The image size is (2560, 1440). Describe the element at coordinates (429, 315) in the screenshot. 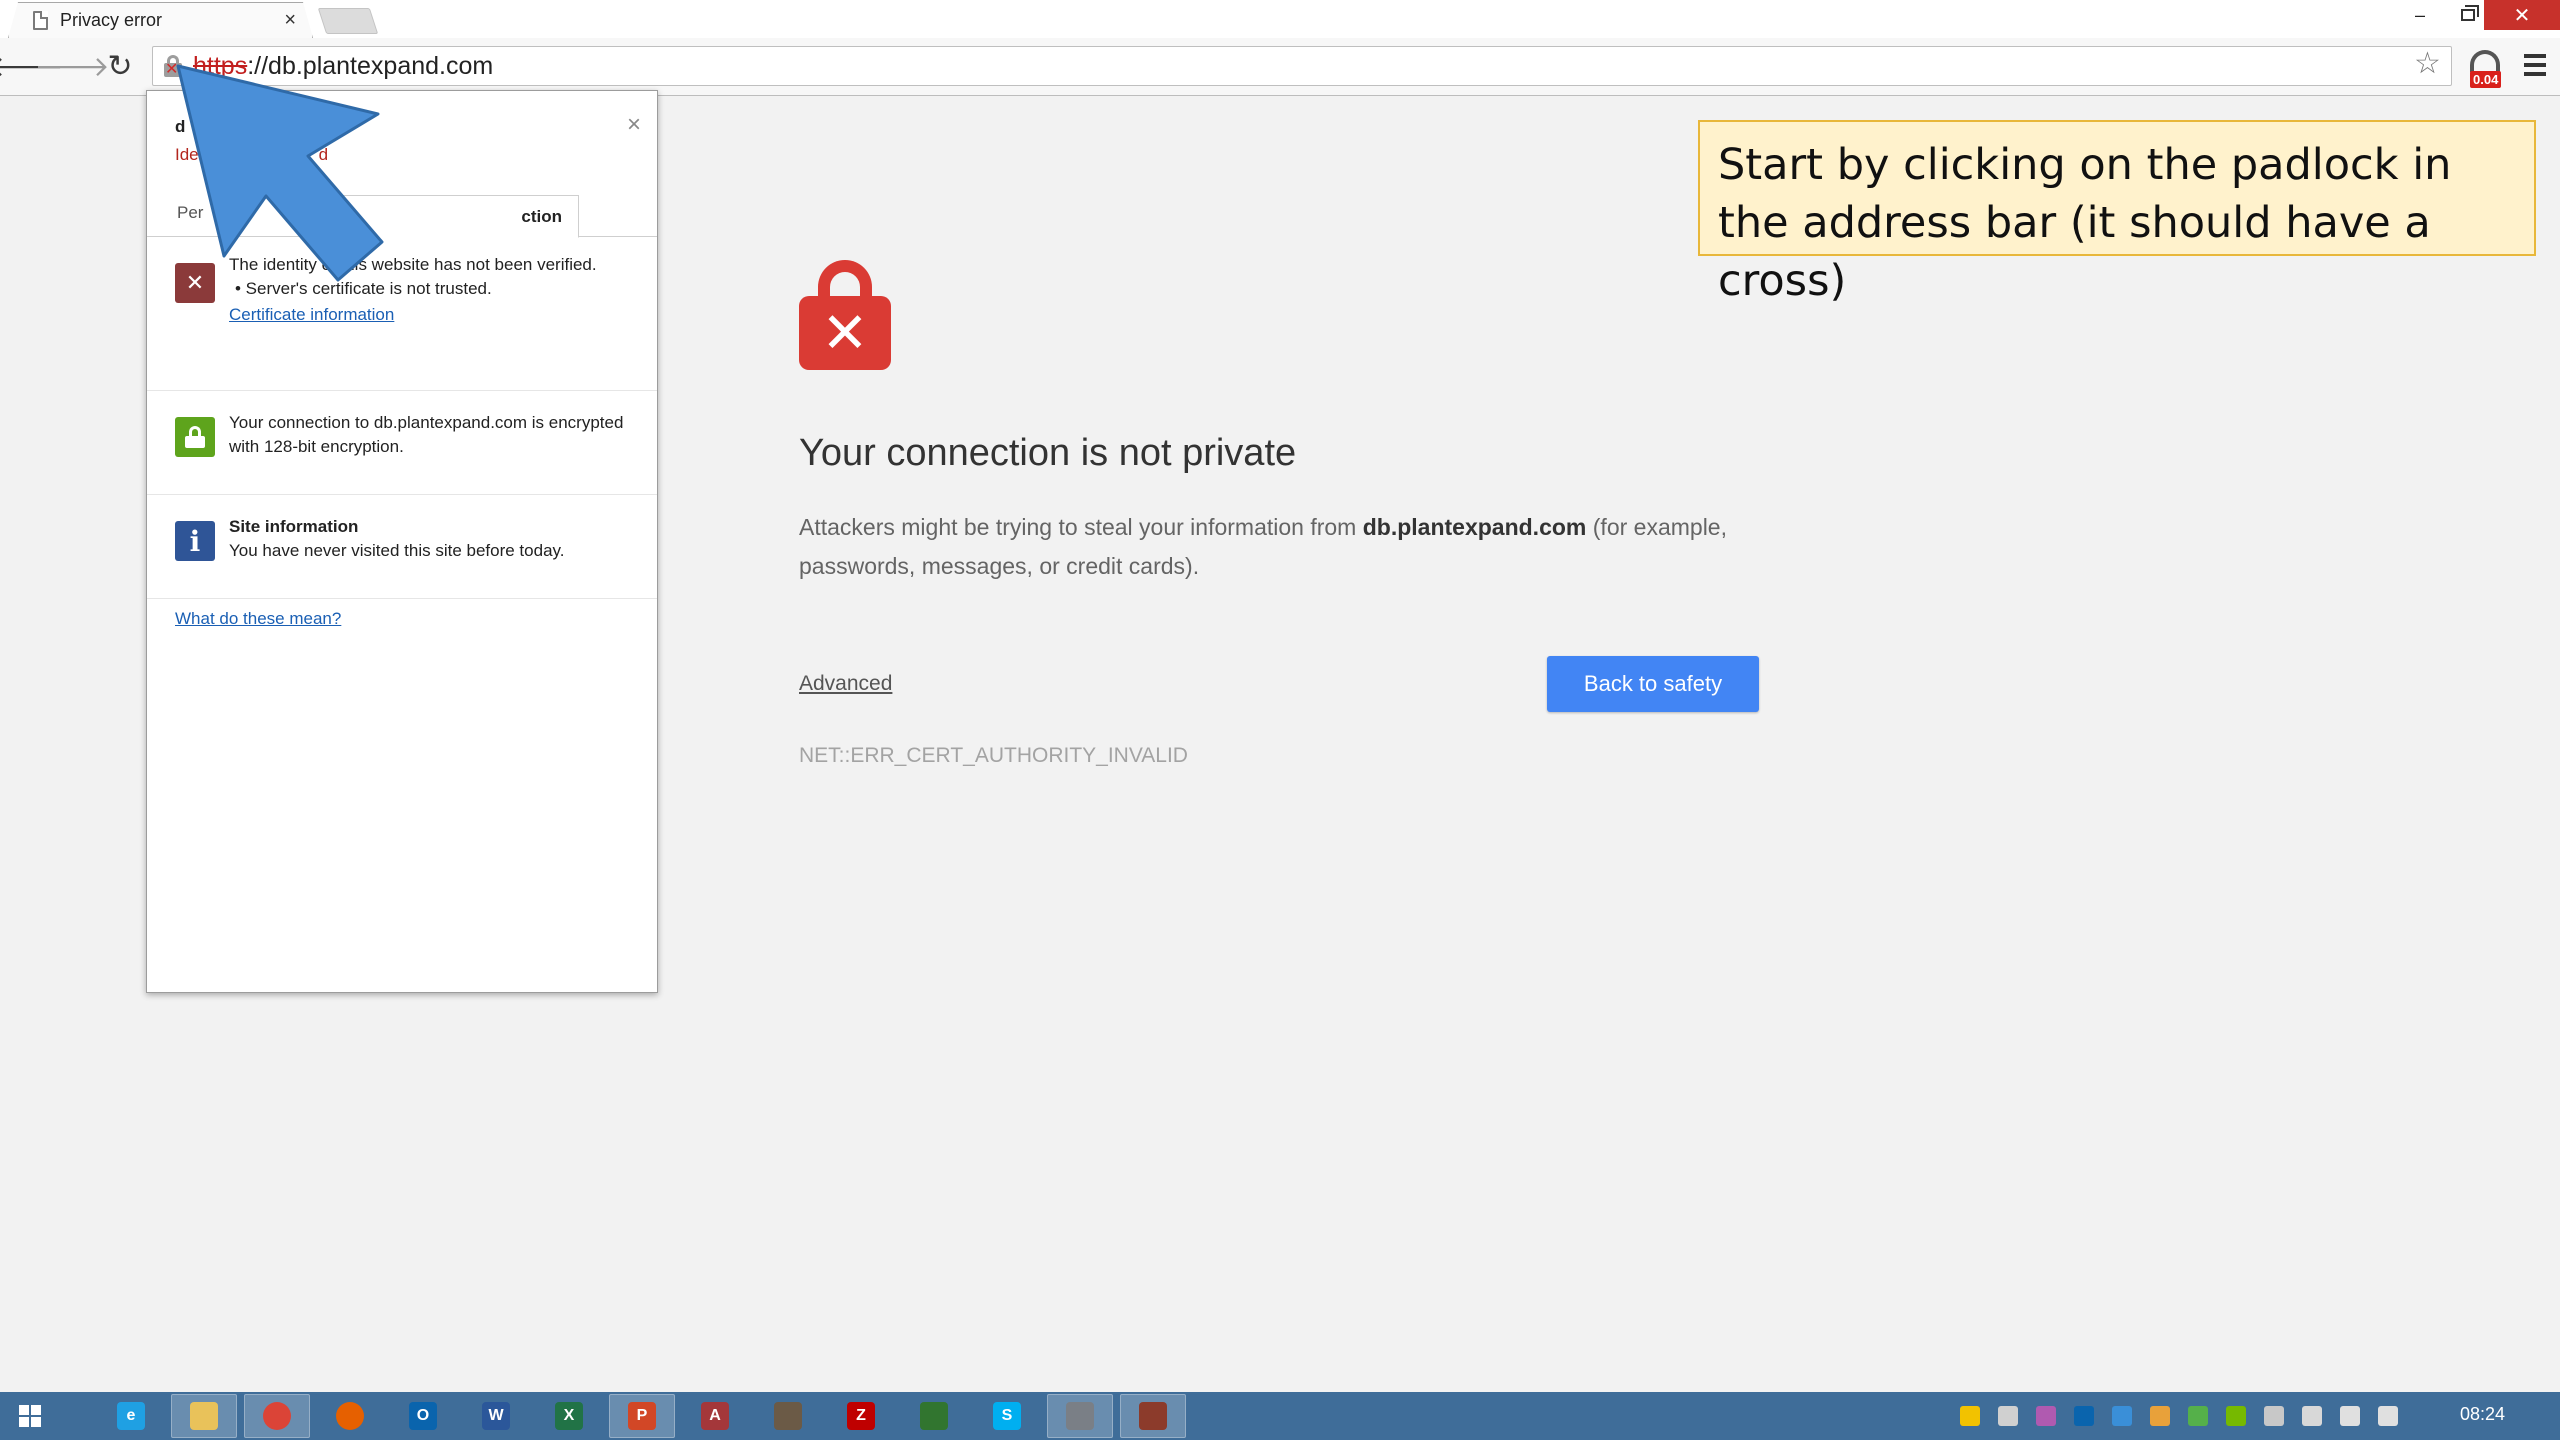

I see `certificate-information-link: Certificate information` at that location.